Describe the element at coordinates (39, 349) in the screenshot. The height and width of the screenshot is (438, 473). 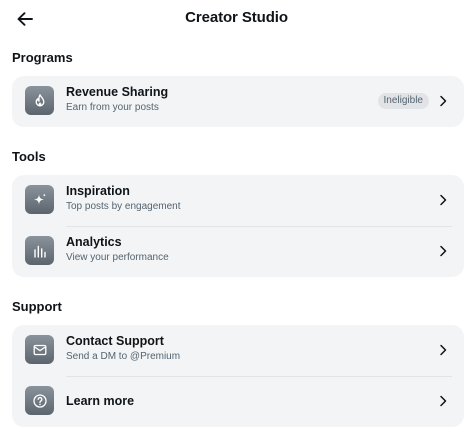
I see `mail-icon` at that location.